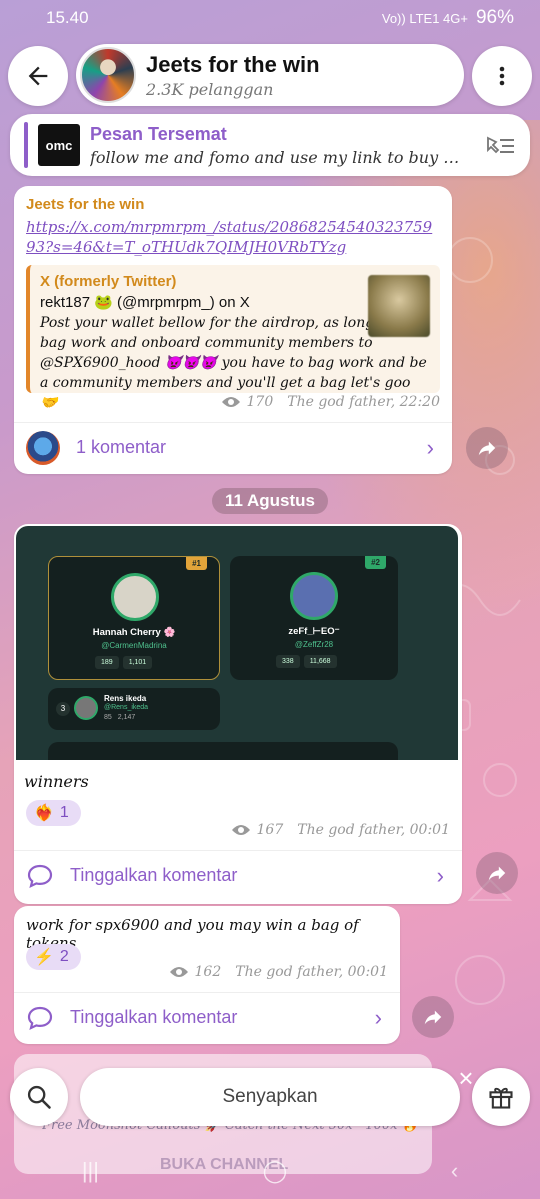  What do you see at coordinates (107, 662) in the screenshot?
I see `stat-members: 189` at bounding box center [107, 662].